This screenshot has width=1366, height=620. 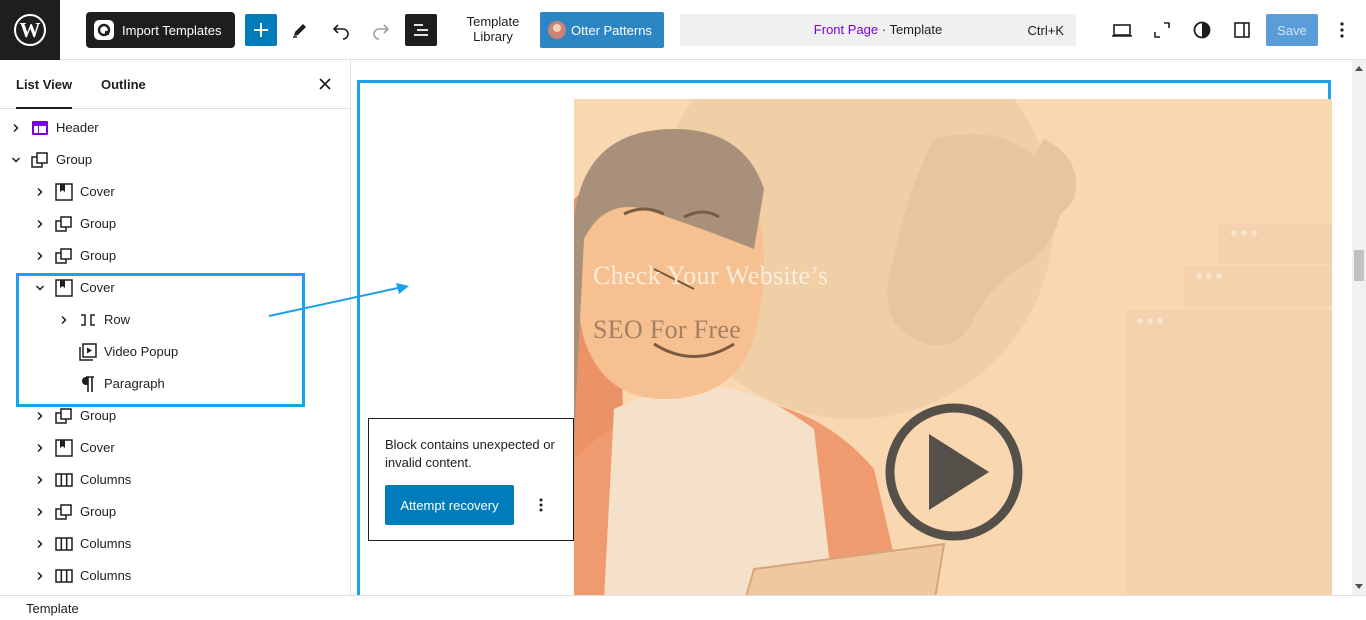 I want to click on add-block-button, so click(x=261, y=30).